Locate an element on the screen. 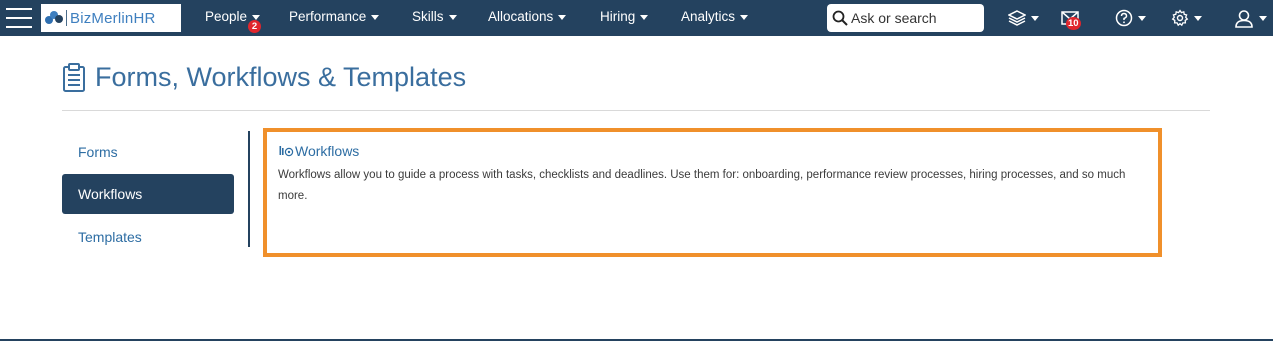 The height and width of the screenshot is (345, 1273). layers-icon is located at coordinates (1017, 18).